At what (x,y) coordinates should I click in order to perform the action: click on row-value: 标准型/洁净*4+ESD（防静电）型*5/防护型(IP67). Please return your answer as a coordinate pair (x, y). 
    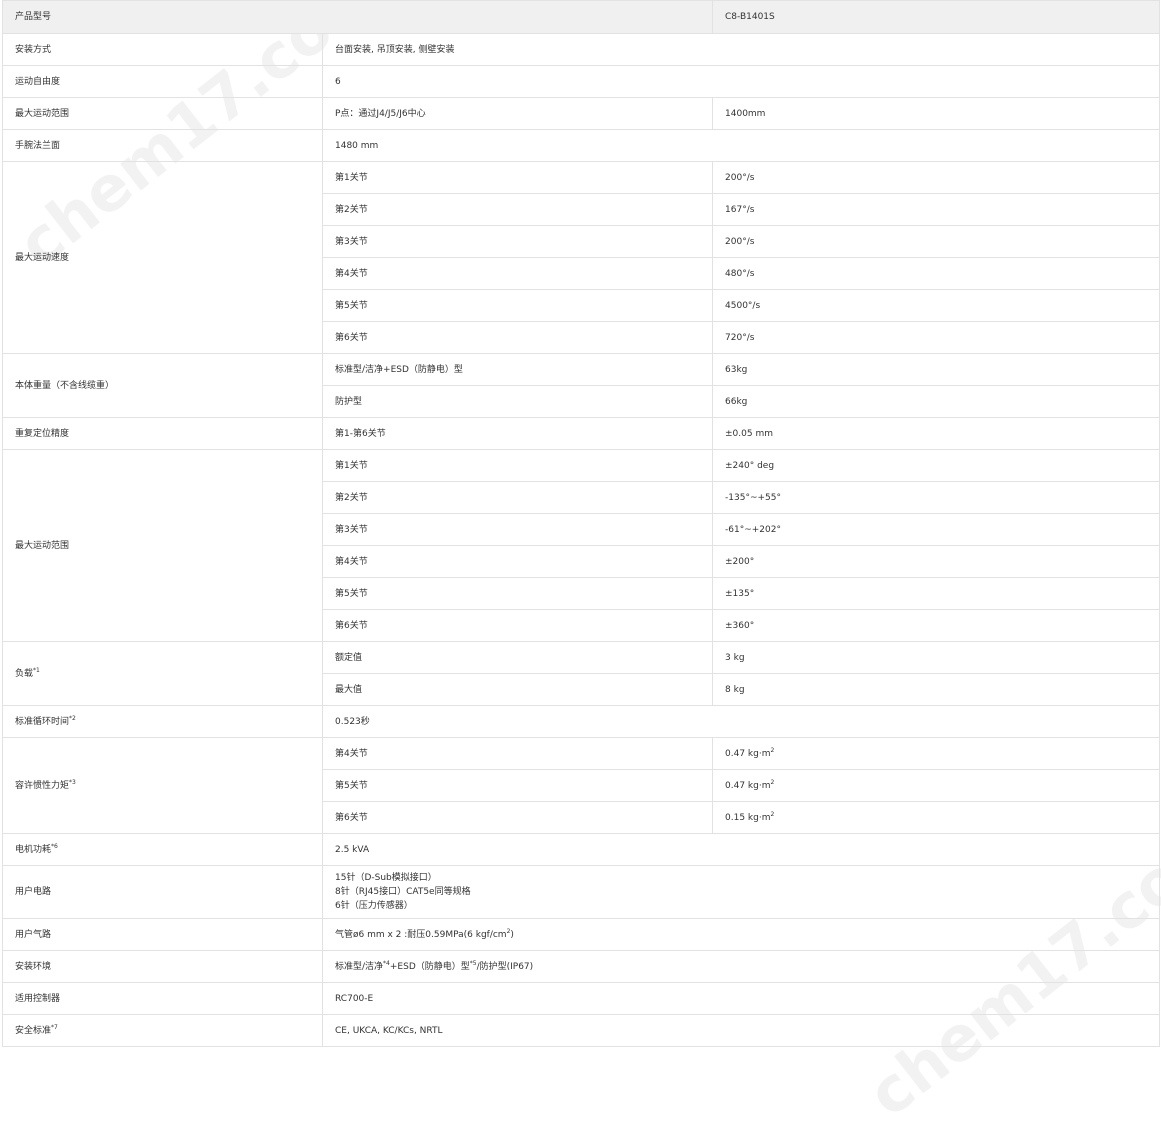
    Looking at the image, I should click on (741, 966).